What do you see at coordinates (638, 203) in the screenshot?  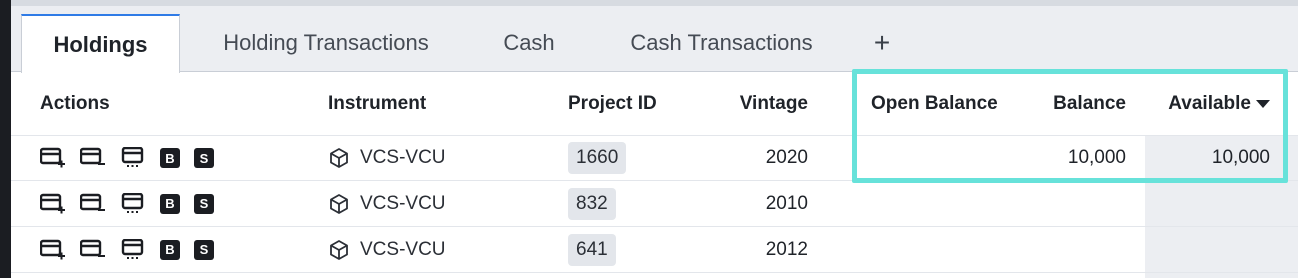 I see `row-project-id: 832` at bounding box center [638, 203].